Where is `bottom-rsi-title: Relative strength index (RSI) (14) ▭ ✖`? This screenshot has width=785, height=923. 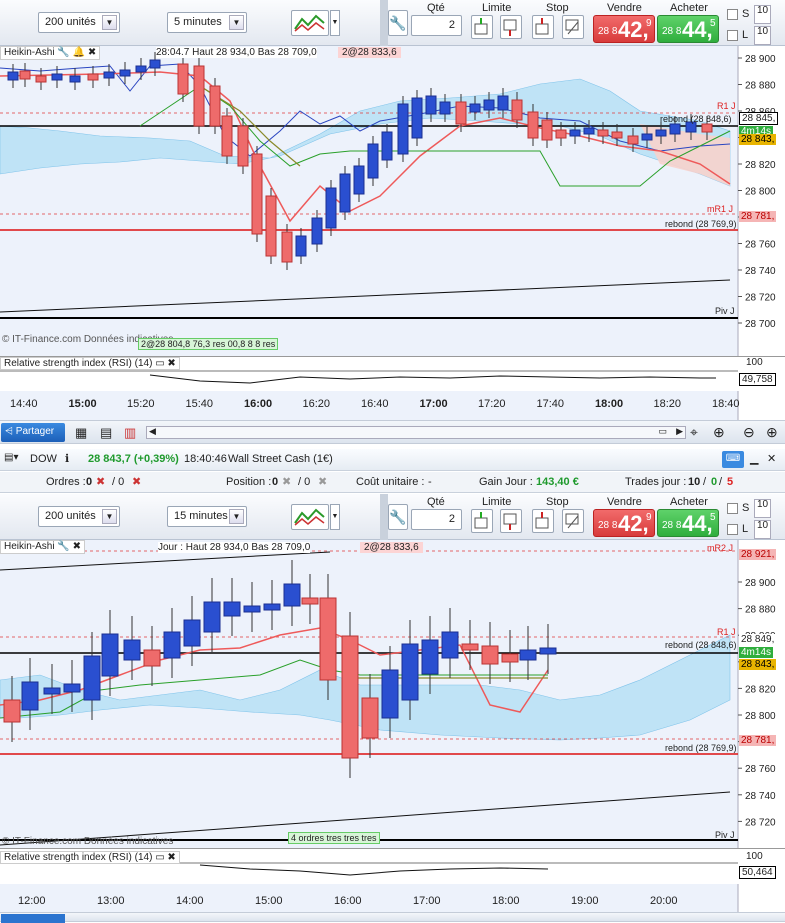 bottom-rsi-title: Relative strength index (RSI) (14) ▭ ✖ is located at coordinates (90, 857).